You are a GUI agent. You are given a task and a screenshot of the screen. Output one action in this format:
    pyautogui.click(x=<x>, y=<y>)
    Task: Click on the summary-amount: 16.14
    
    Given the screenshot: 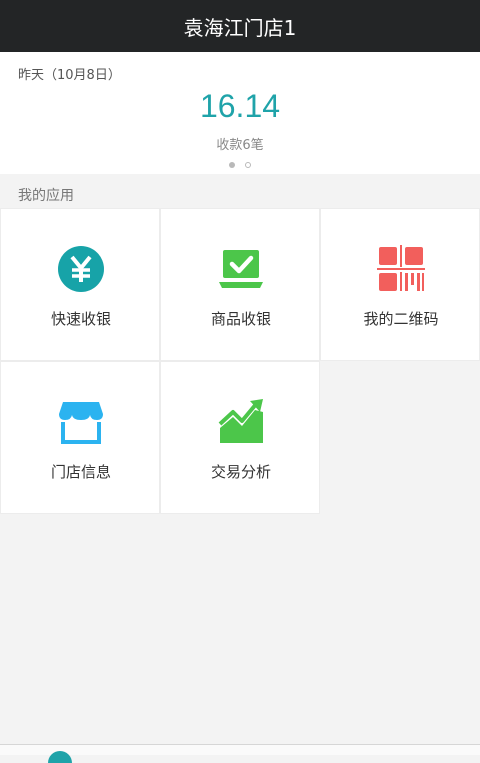 What is the action you would take?
    pyautogui.click(x=240, y=106)
    